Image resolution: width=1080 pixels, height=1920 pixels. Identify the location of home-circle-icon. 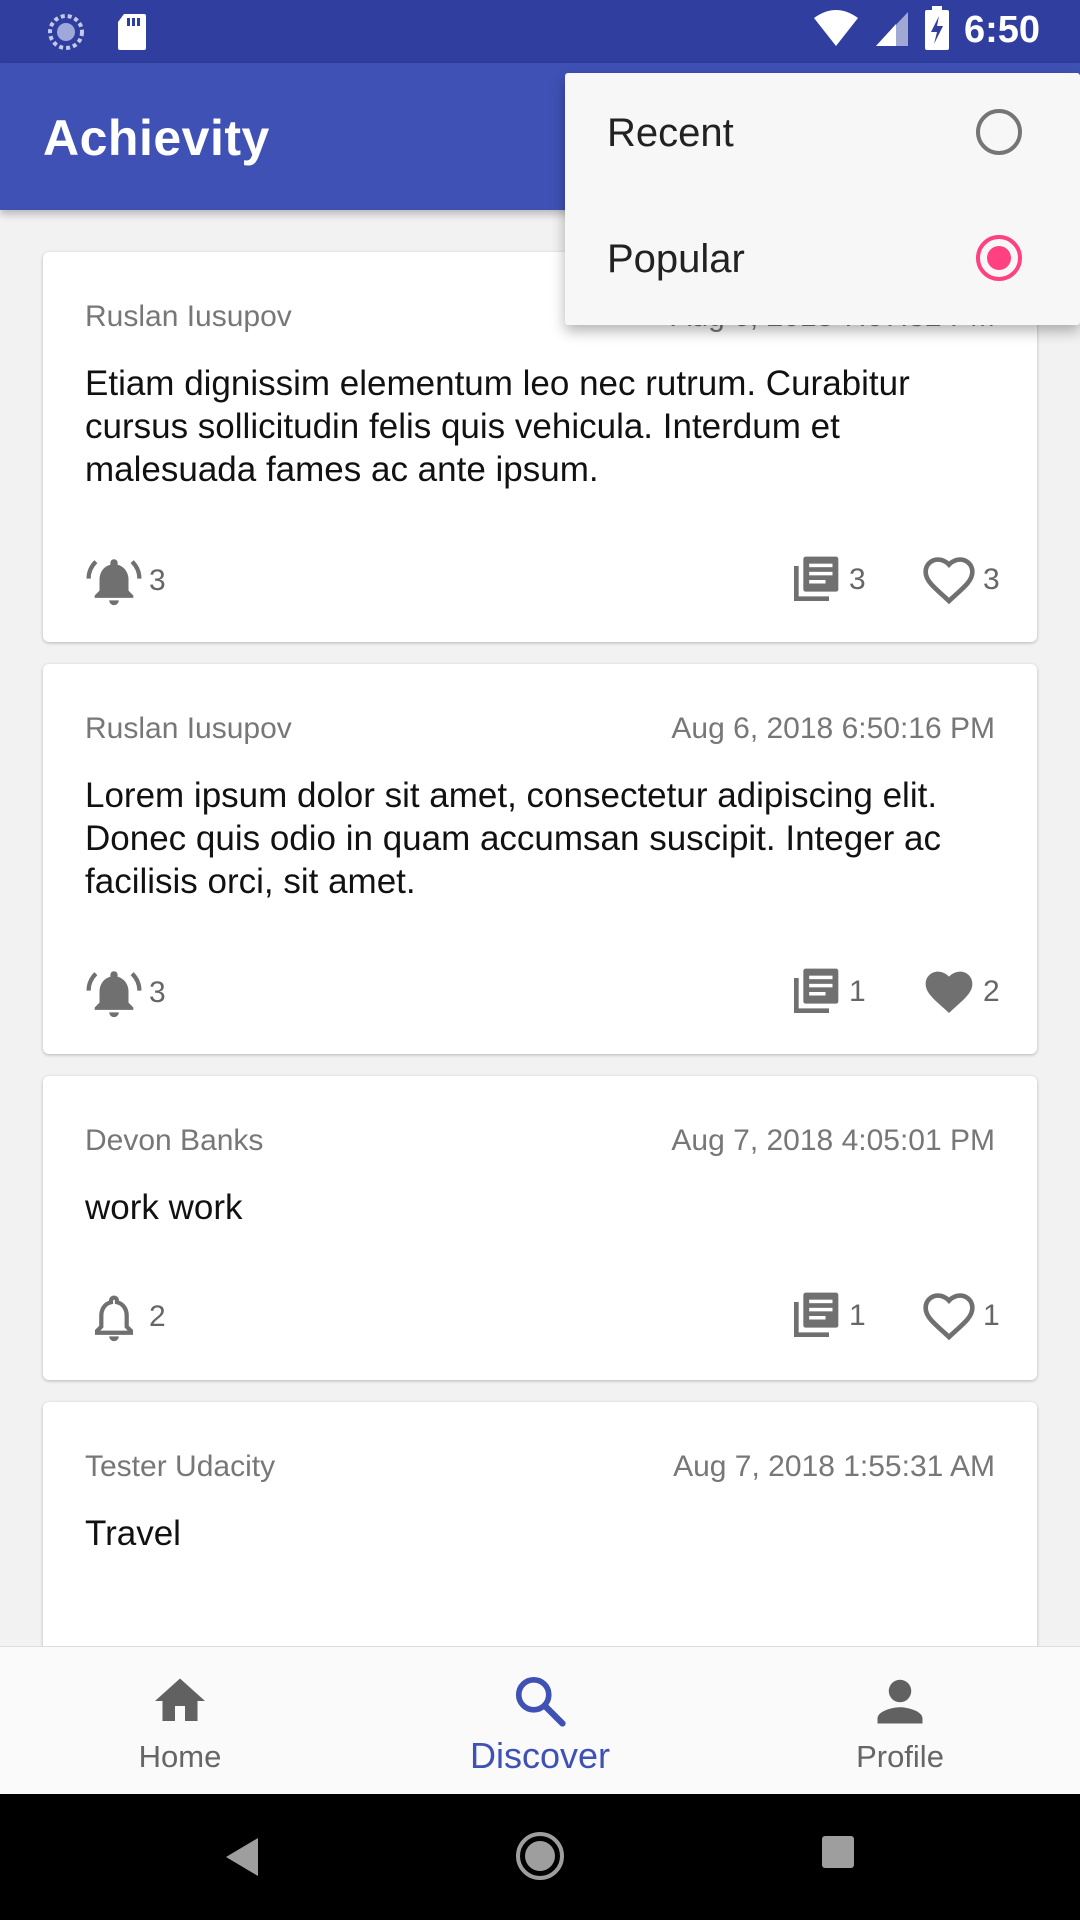
(540, 1856).